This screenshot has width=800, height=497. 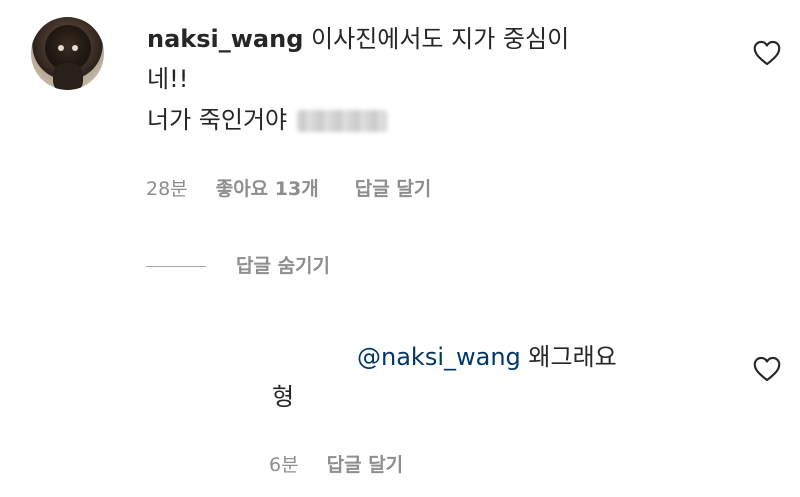 What do you see at coordinates (572, 357) in the screenshot?
I see `reply-text-part1: 왜그래요` at bounding box center [572, 357].